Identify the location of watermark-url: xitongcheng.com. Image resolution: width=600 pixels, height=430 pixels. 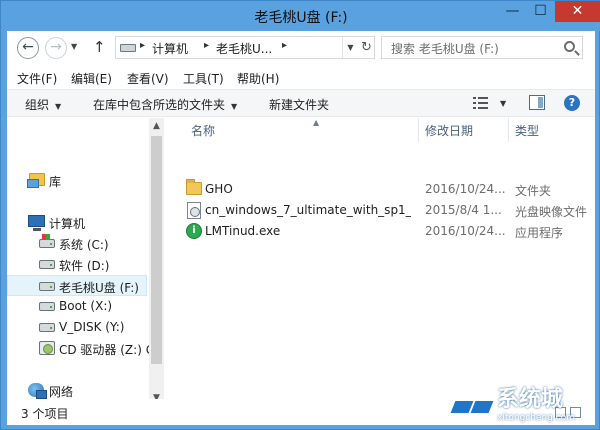
(536, 418).